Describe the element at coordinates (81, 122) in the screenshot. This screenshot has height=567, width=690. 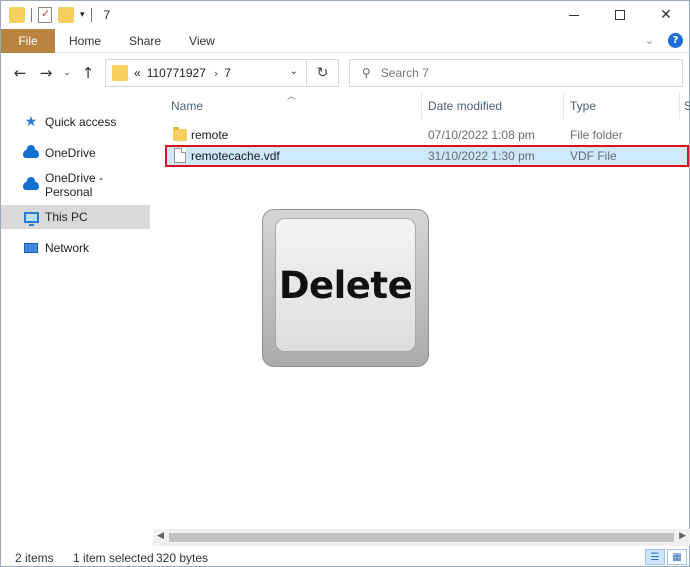
I see `sidebar-item-label: Quick access` at that location.